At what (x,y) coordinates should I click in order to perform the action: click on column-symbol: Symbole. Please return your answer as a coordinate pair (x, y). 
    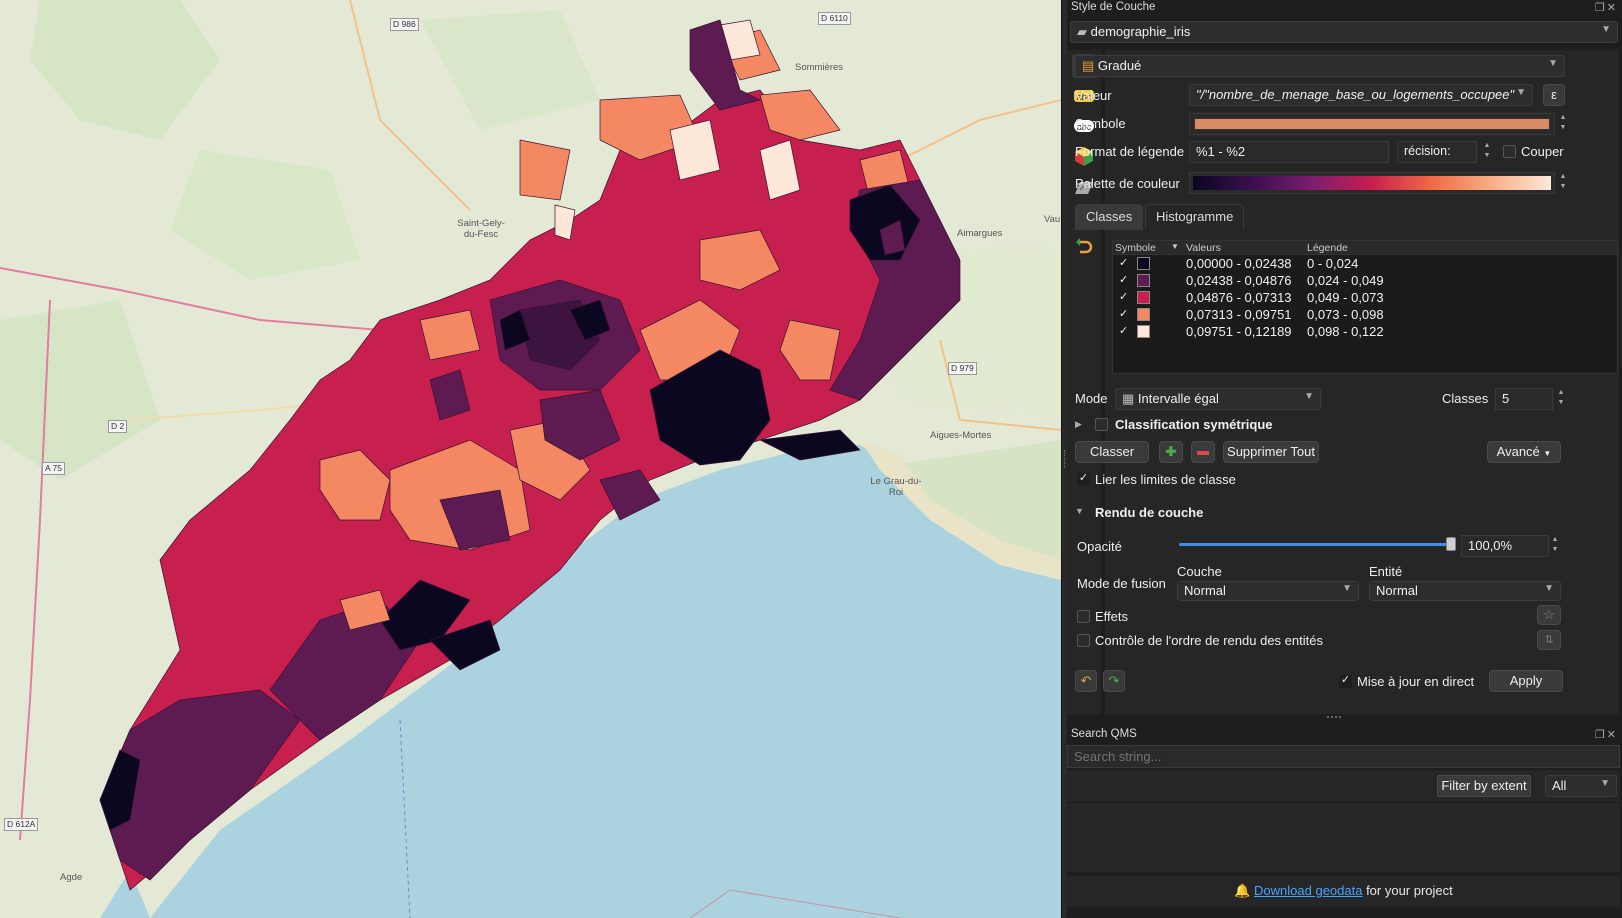
    Looking at the image, I should click on (1135, 248).